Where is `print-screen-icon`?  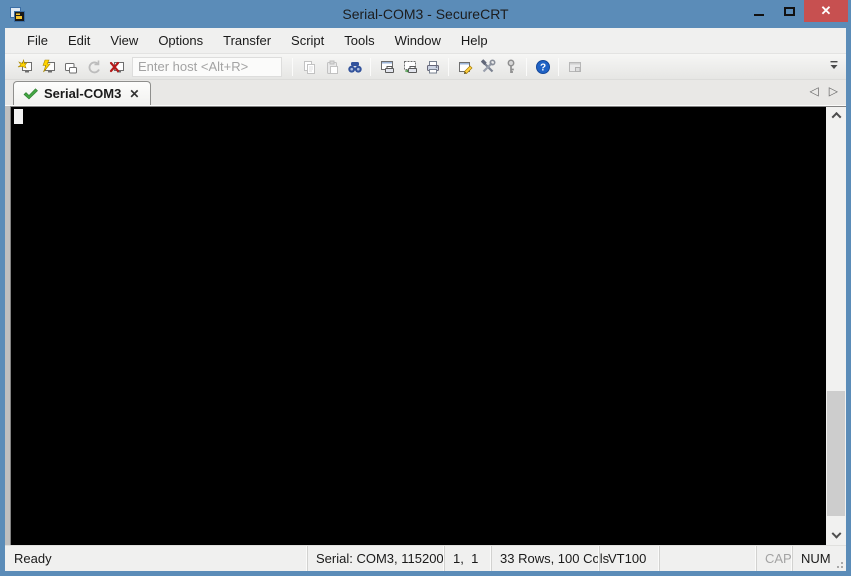 print-screen-icon is located at coordinates (387, 66).